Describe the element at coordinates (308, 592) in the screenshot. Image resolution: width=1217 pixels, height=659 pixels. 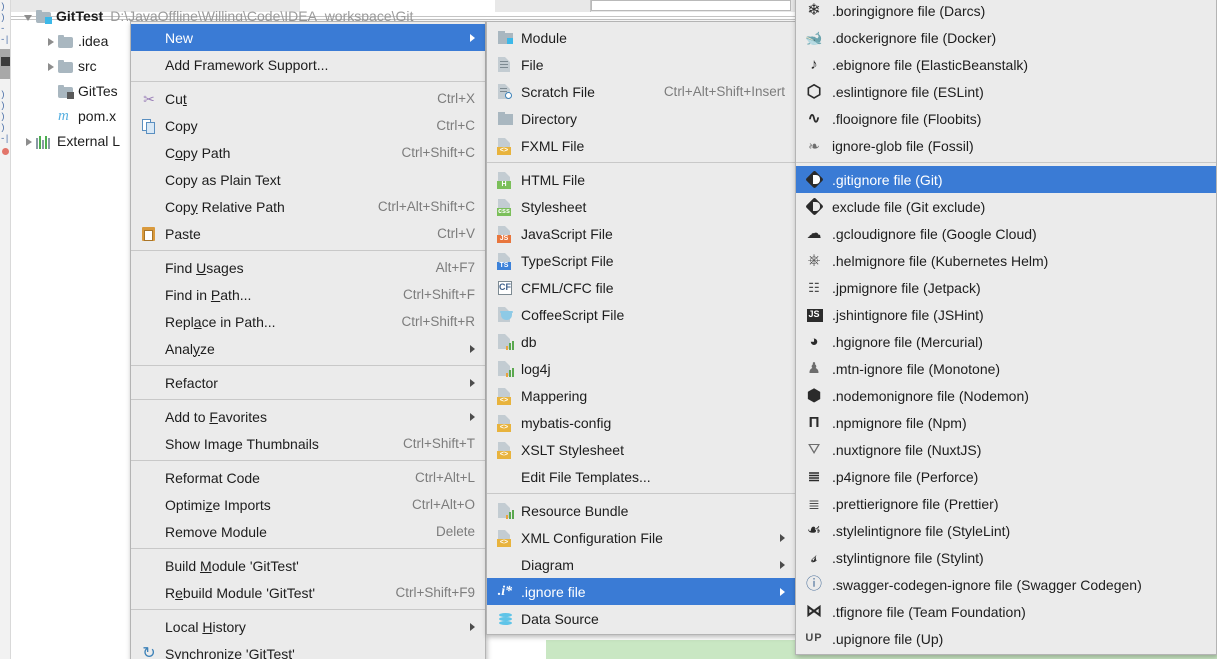
I see `menu-item-rebuild-module-gittest: Rebuild Module 'GitTest' Ctrl+Shift+F9` at that location.